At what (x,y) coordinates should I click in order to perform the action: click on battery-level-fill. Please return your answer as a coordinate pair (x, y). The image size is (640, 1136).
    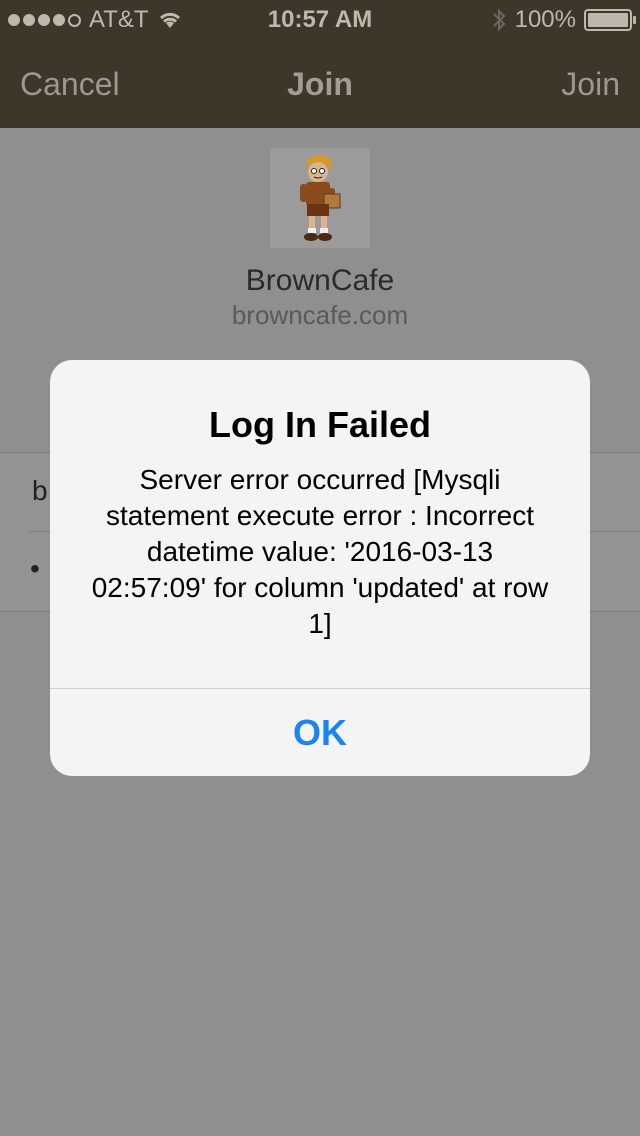
    Looking at the image, I should click on (608, 20).